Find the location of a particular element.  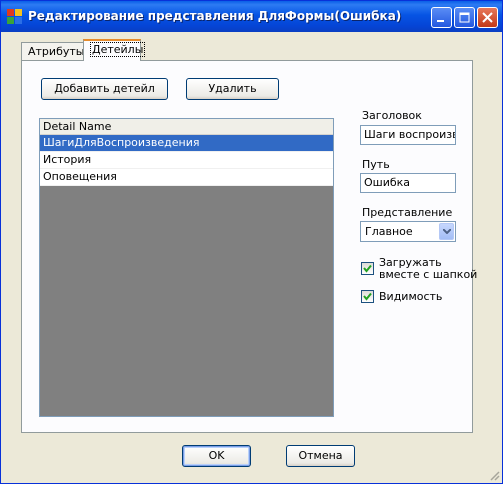

tab-attributes-label: Атрибуты is located at coordinates (56, 51).